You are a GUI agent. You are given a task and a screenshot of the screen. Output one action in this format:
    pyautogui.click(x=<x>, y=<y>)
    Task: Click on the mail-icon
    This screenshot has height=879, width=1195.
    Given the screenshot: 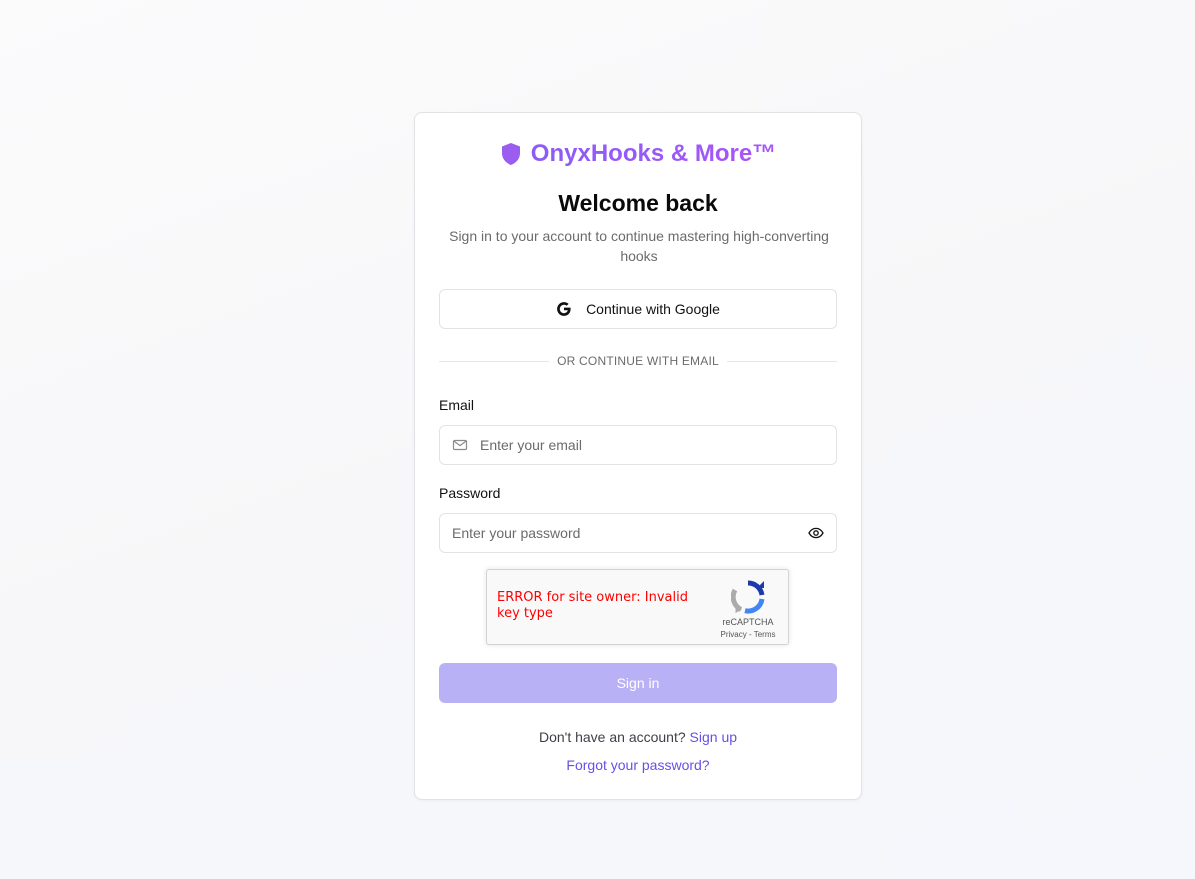 What is the action you would take?
    pyautogui.click(x=460, y=445)
    